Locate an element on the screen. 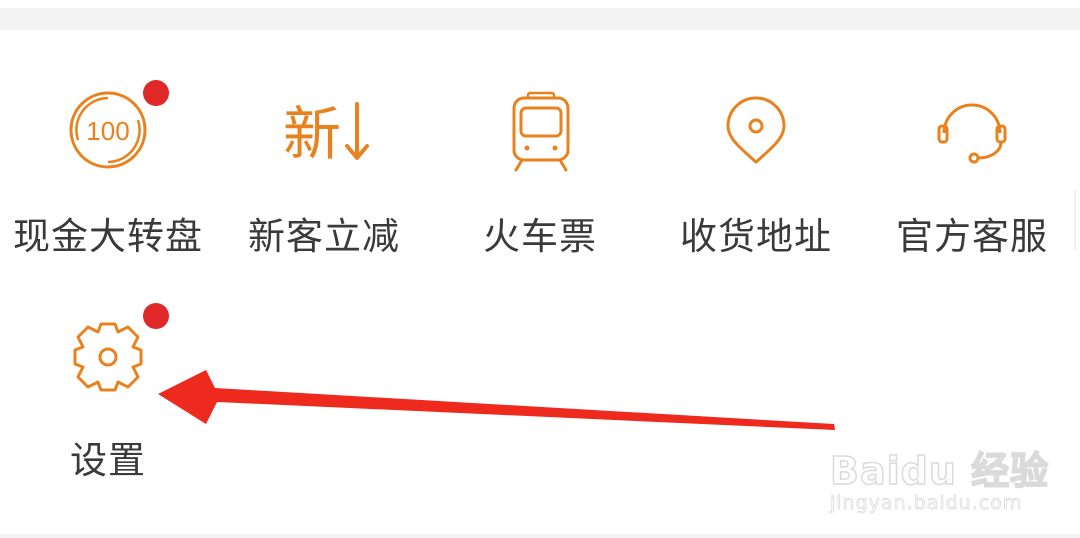 This screenshot has width=1080, height=538. location-pin-icon is located at coordinates (756, 128).